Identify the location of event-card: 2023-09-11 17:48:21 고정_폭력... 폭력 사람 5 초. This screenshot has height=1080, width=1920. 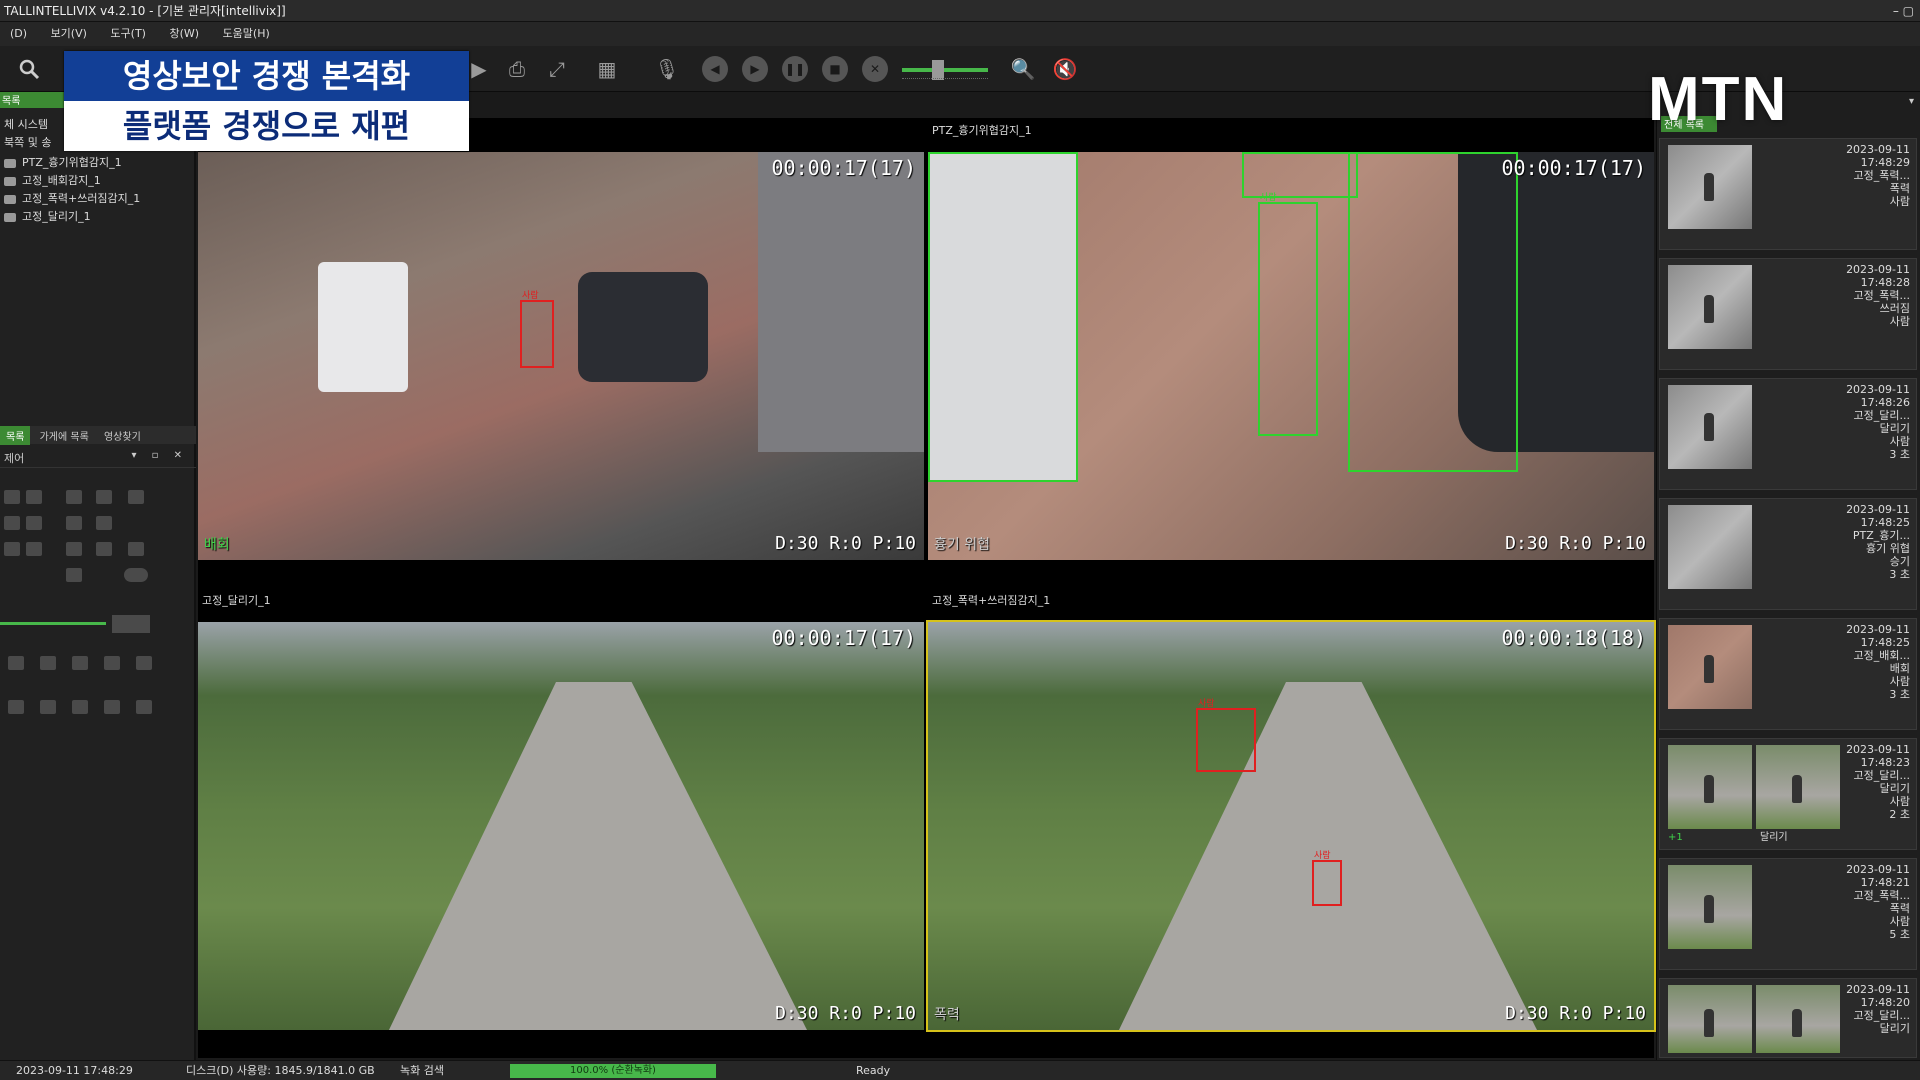
(1788, 914).